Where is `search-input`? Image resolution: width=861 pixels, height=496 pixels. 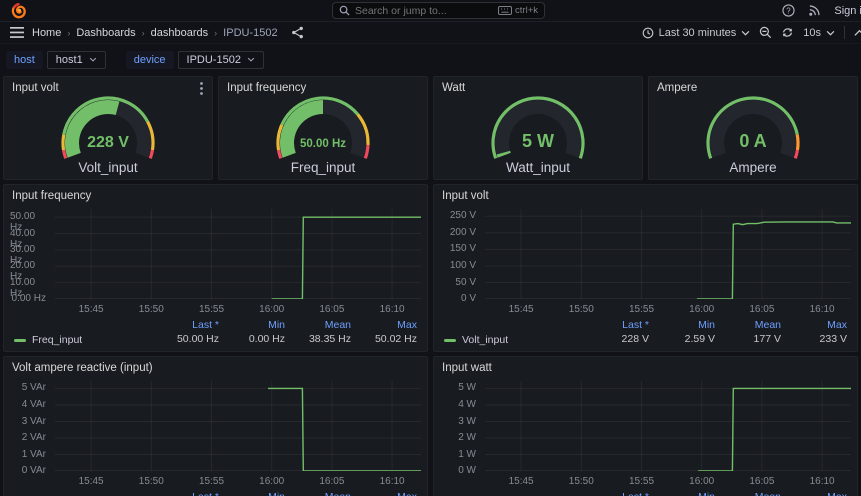 search-input is located at coordinates (424, 10).